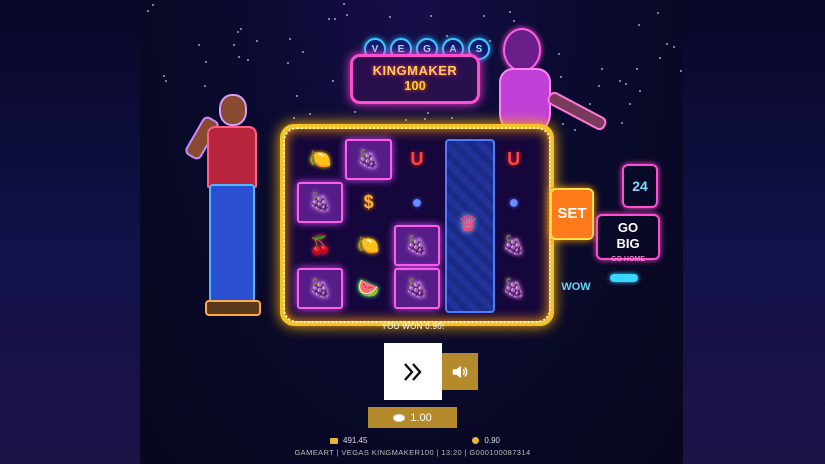  I want to click on sign-big-label: BIG, so click(627, 243).